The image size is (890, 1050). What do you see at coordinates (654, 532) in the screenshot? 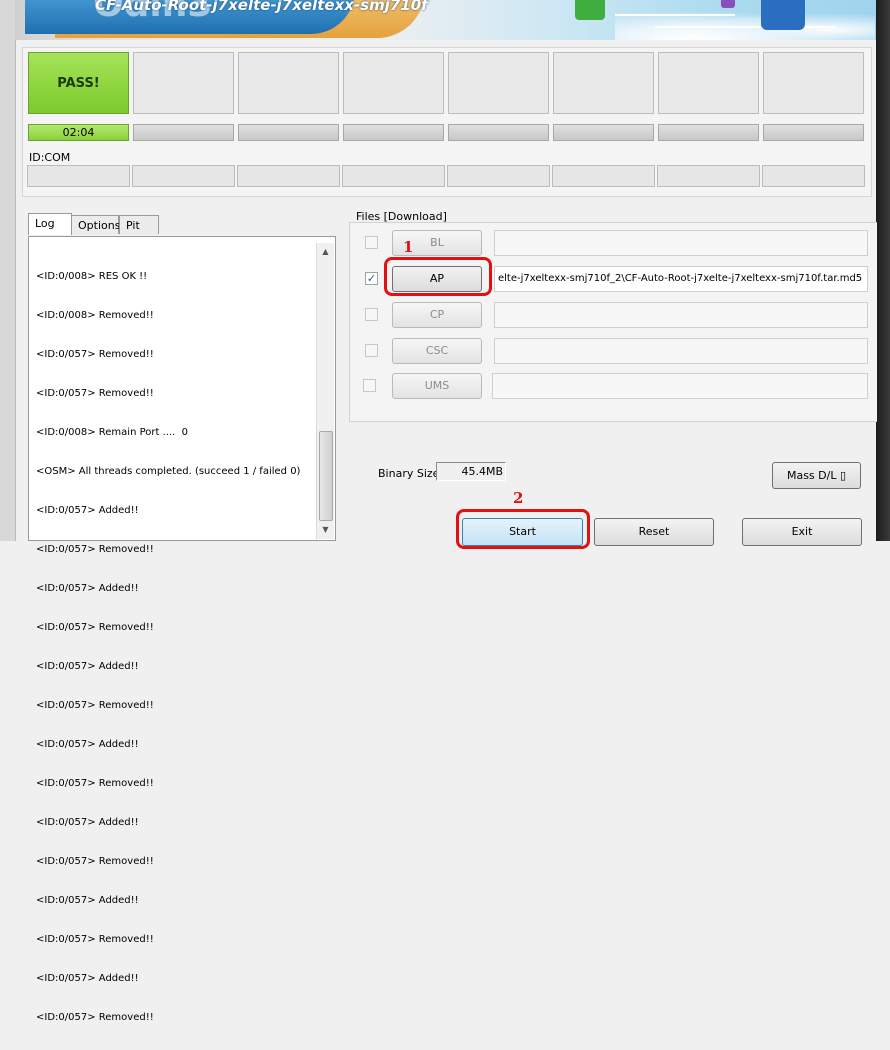
I see `reset-button: Reset` at bounding box center [654, 532].